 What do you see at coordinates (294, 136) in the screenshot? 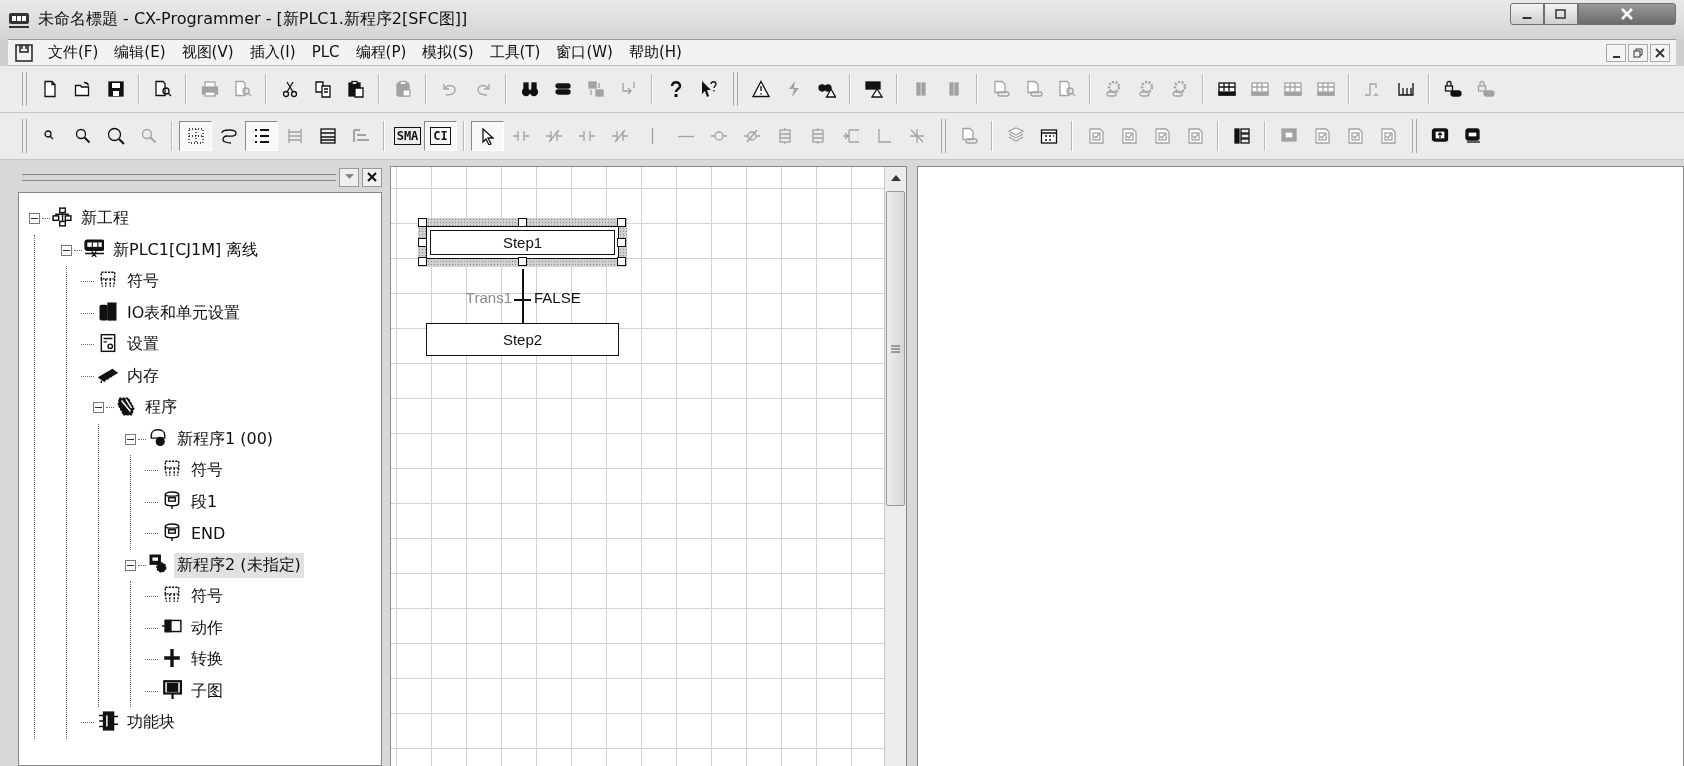
I see `ladder-icon` at bounding box center [294, 136].